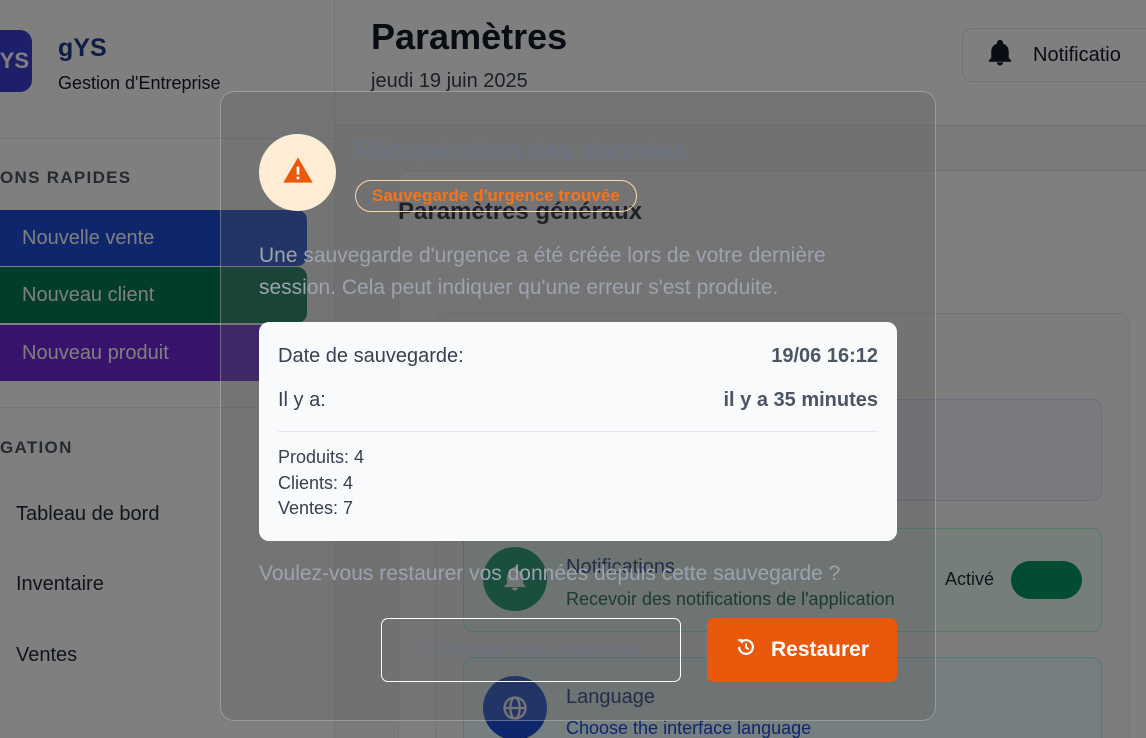 Image resolution: width=1146 pixels, height=738 pixels. I want to click on backup-date-row: Date de sauvegarde: 19/06 16:12, so click(578, 356).